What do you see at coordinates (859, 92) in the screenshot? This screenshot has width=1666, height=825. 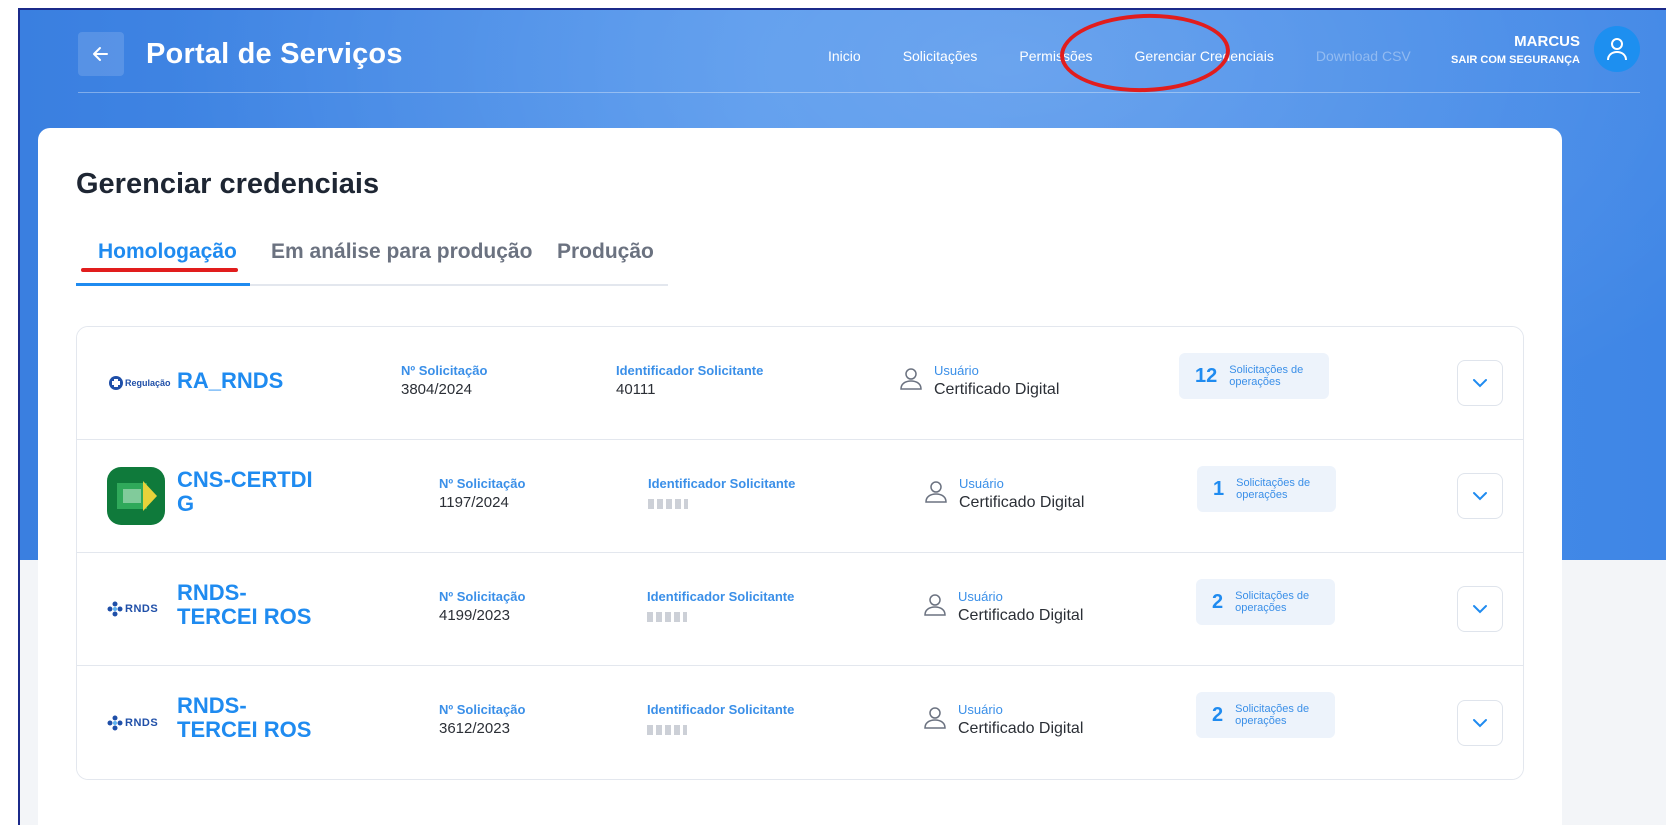 I see `nav-divider` at bounding box center [859, 92].